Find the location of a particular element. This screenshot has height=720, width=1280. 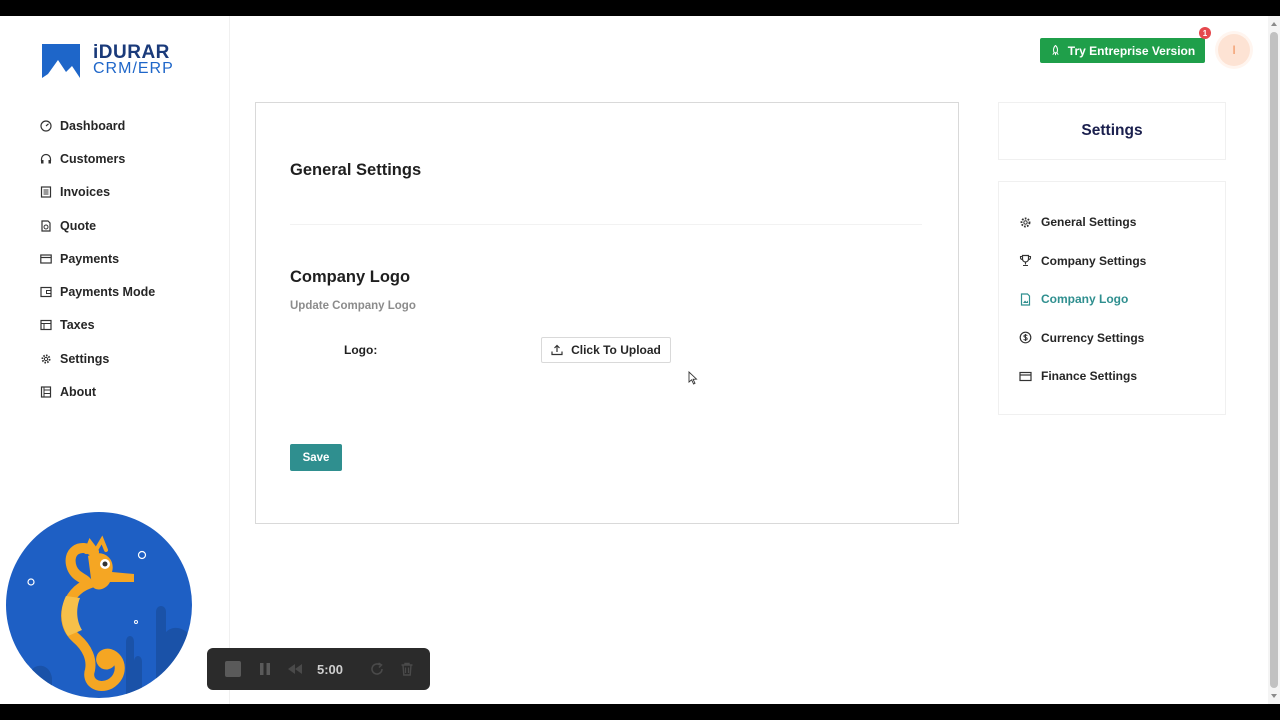

brand-logo: iDURAR CRM/ERP is located at coordinates (108, 60).